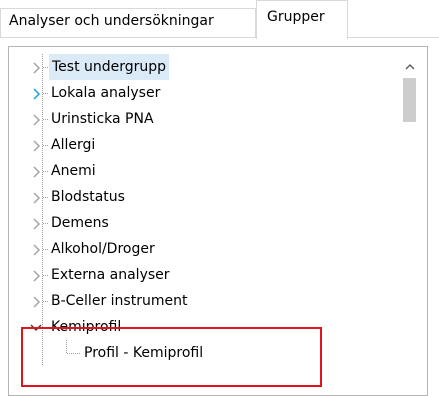 The width and height of the screenshot is (439, 396). Describe the element at coordinates (208, 171) in the screenshot. I see `tree-item: Anemi` at that location.